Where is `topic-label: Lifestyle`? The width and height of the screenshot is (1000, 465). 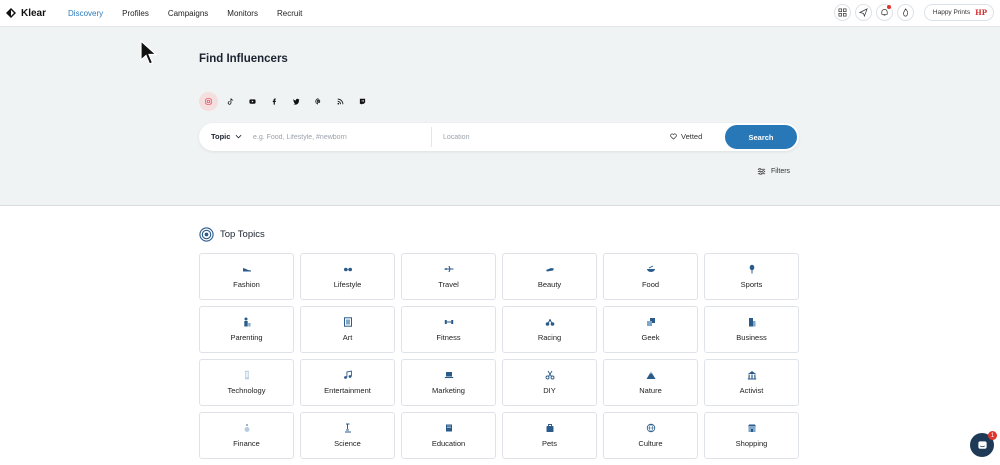
topic-label: Lifestyle is located at coordinates (347, 284).